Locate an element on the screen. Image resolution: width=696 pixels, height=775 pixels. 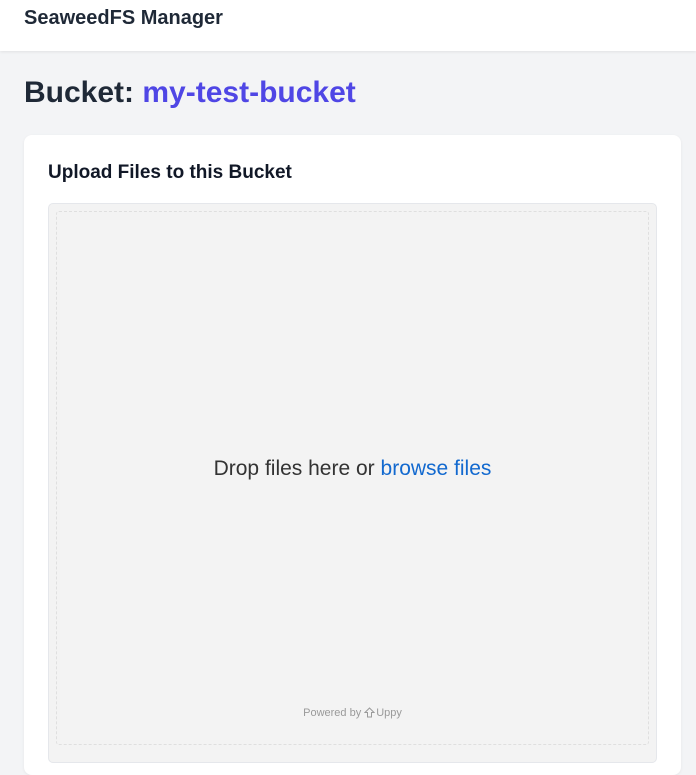
powered-by-text: Powered by is located at coordinates (332, 713).